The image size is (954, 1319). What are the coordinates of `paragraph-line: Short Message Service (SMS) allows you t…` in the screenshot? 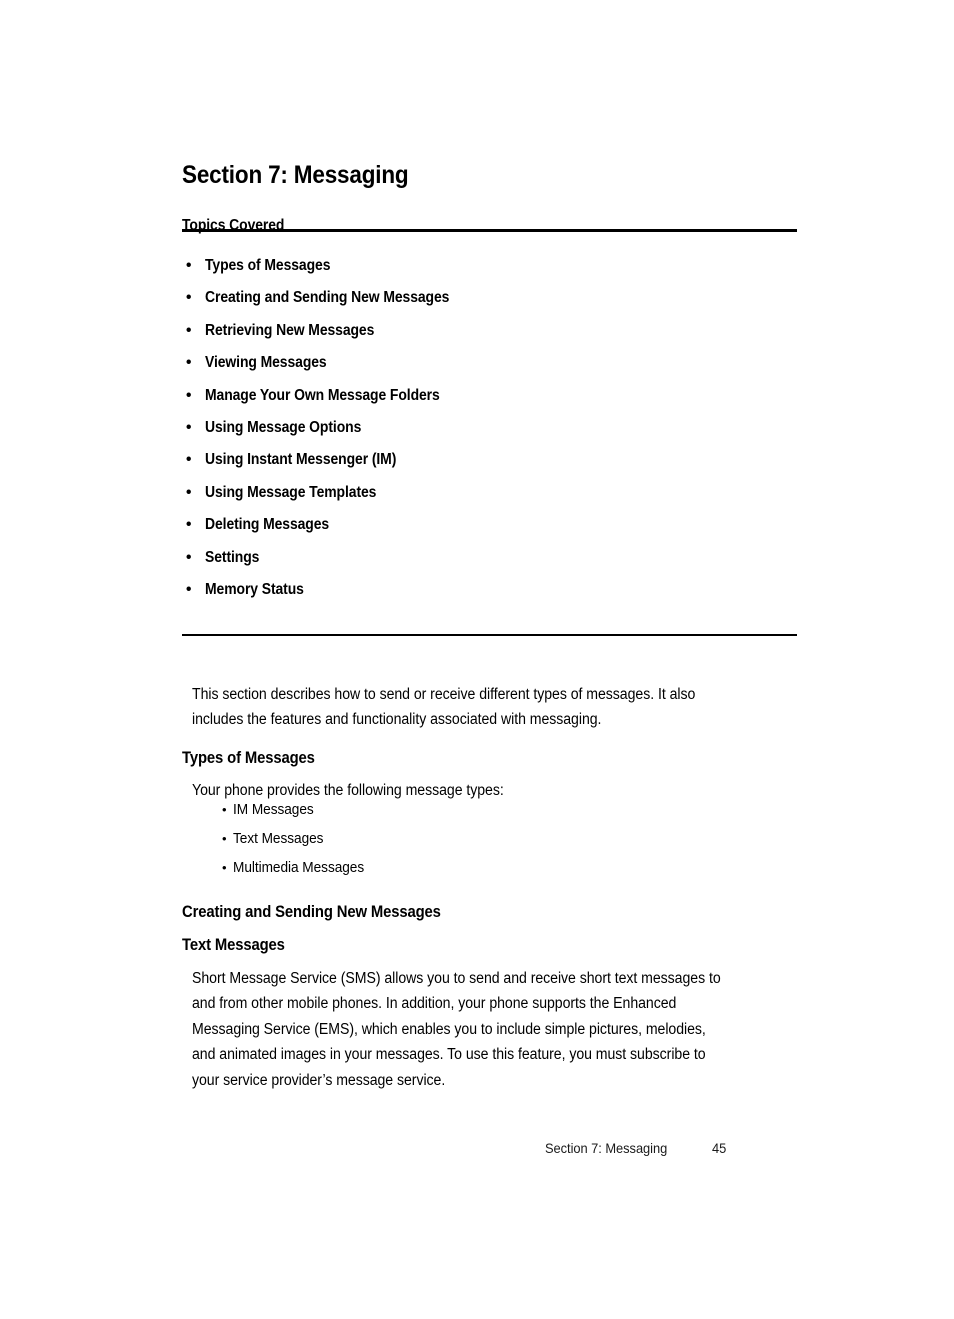 It's located at (456, 978).